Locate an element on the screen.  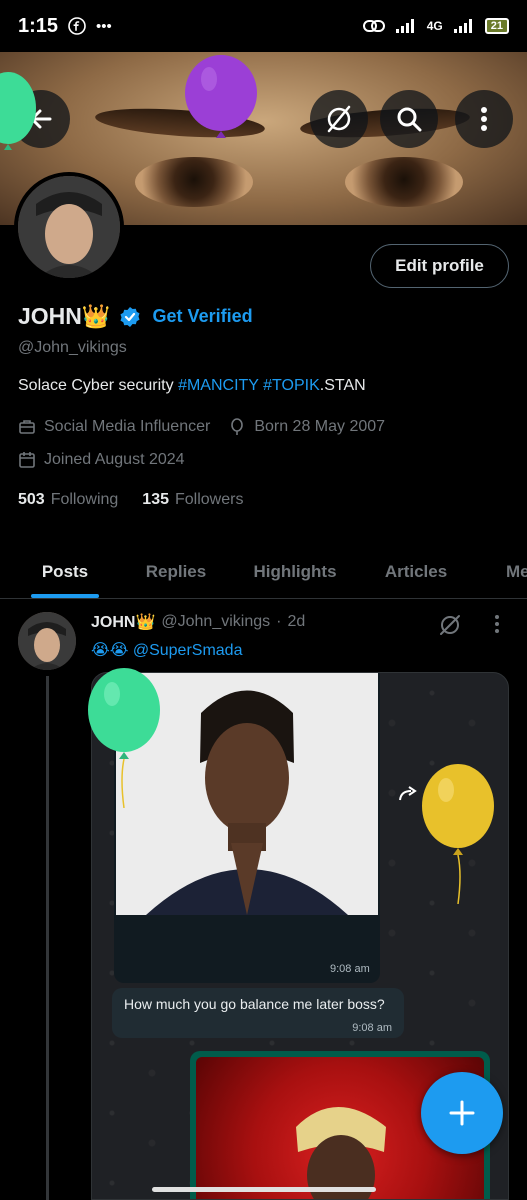
profile-avatar is located at coordinates (69, 227).